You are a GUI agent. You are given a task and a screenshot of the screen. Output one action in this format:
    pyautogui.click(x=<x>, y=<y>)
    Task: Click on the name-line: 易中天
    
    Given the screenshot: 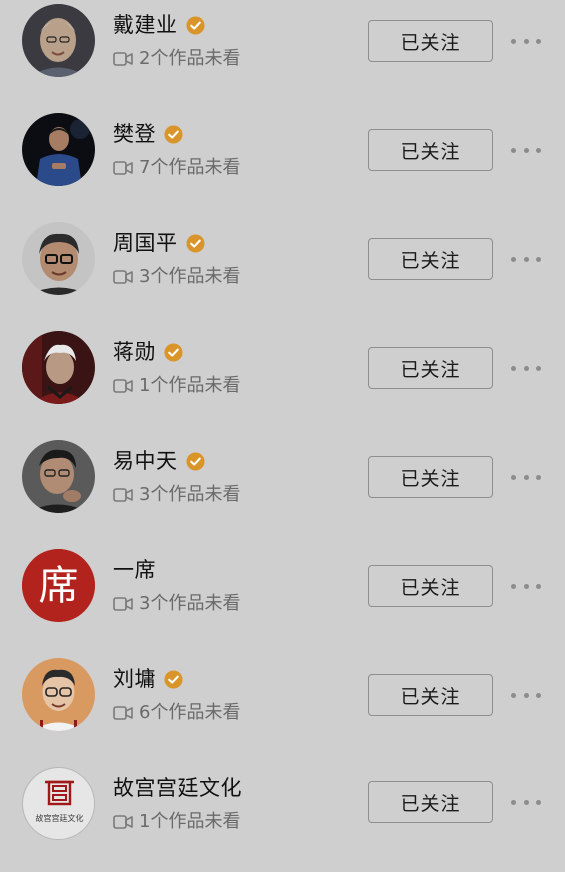 What is the action you would take?
    pyautogui.click(x=159, y=461)
    